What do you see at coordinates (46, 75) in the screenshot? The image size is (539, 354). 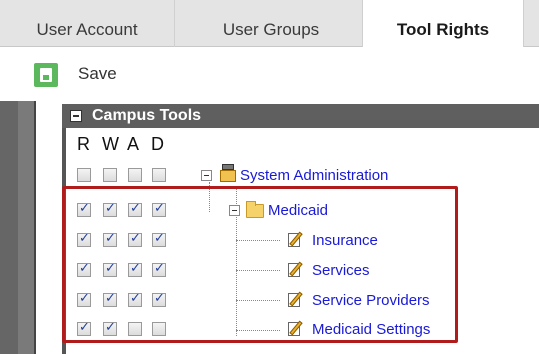 I see `save-icon` at bounding box center [46, 75].